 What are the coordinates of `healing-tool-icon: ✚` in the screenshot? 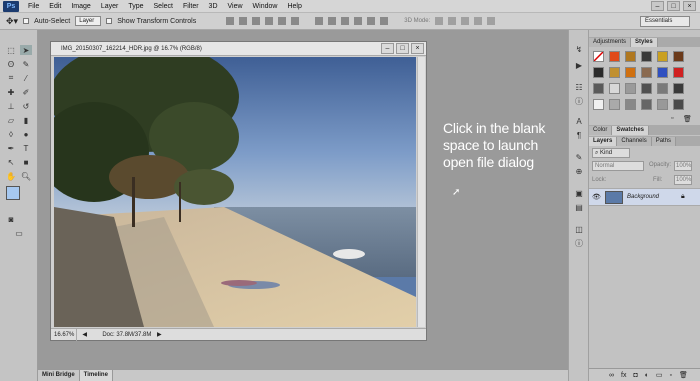 It's located at (11, 92).